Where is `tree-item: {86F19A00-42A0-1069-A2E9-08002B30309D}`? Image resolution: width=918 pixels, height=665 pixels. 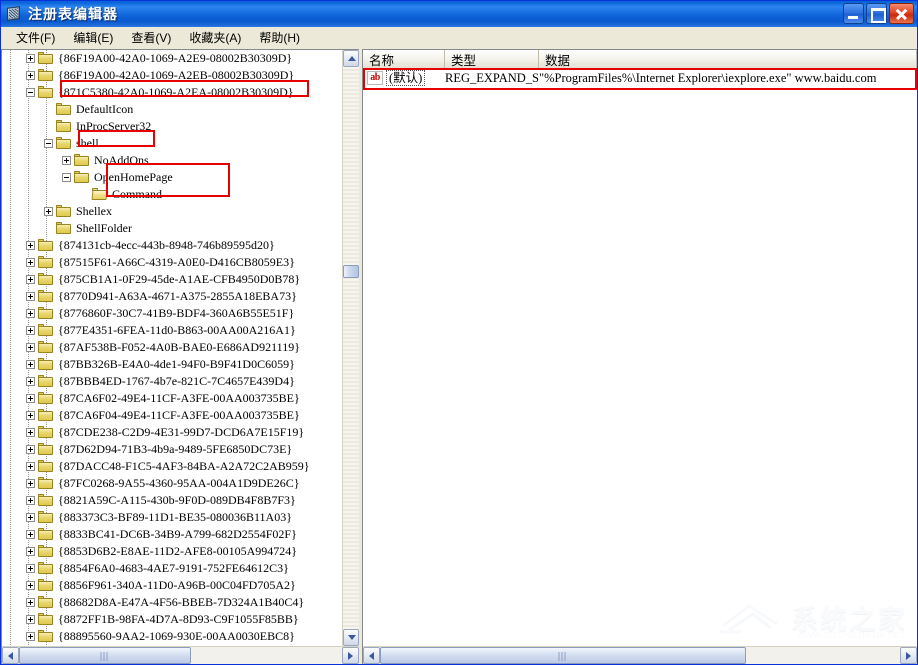
tree-item: {86F19A00-42A0-1069-A2E9-08002B30309D} is located at coordinates (172, 58).